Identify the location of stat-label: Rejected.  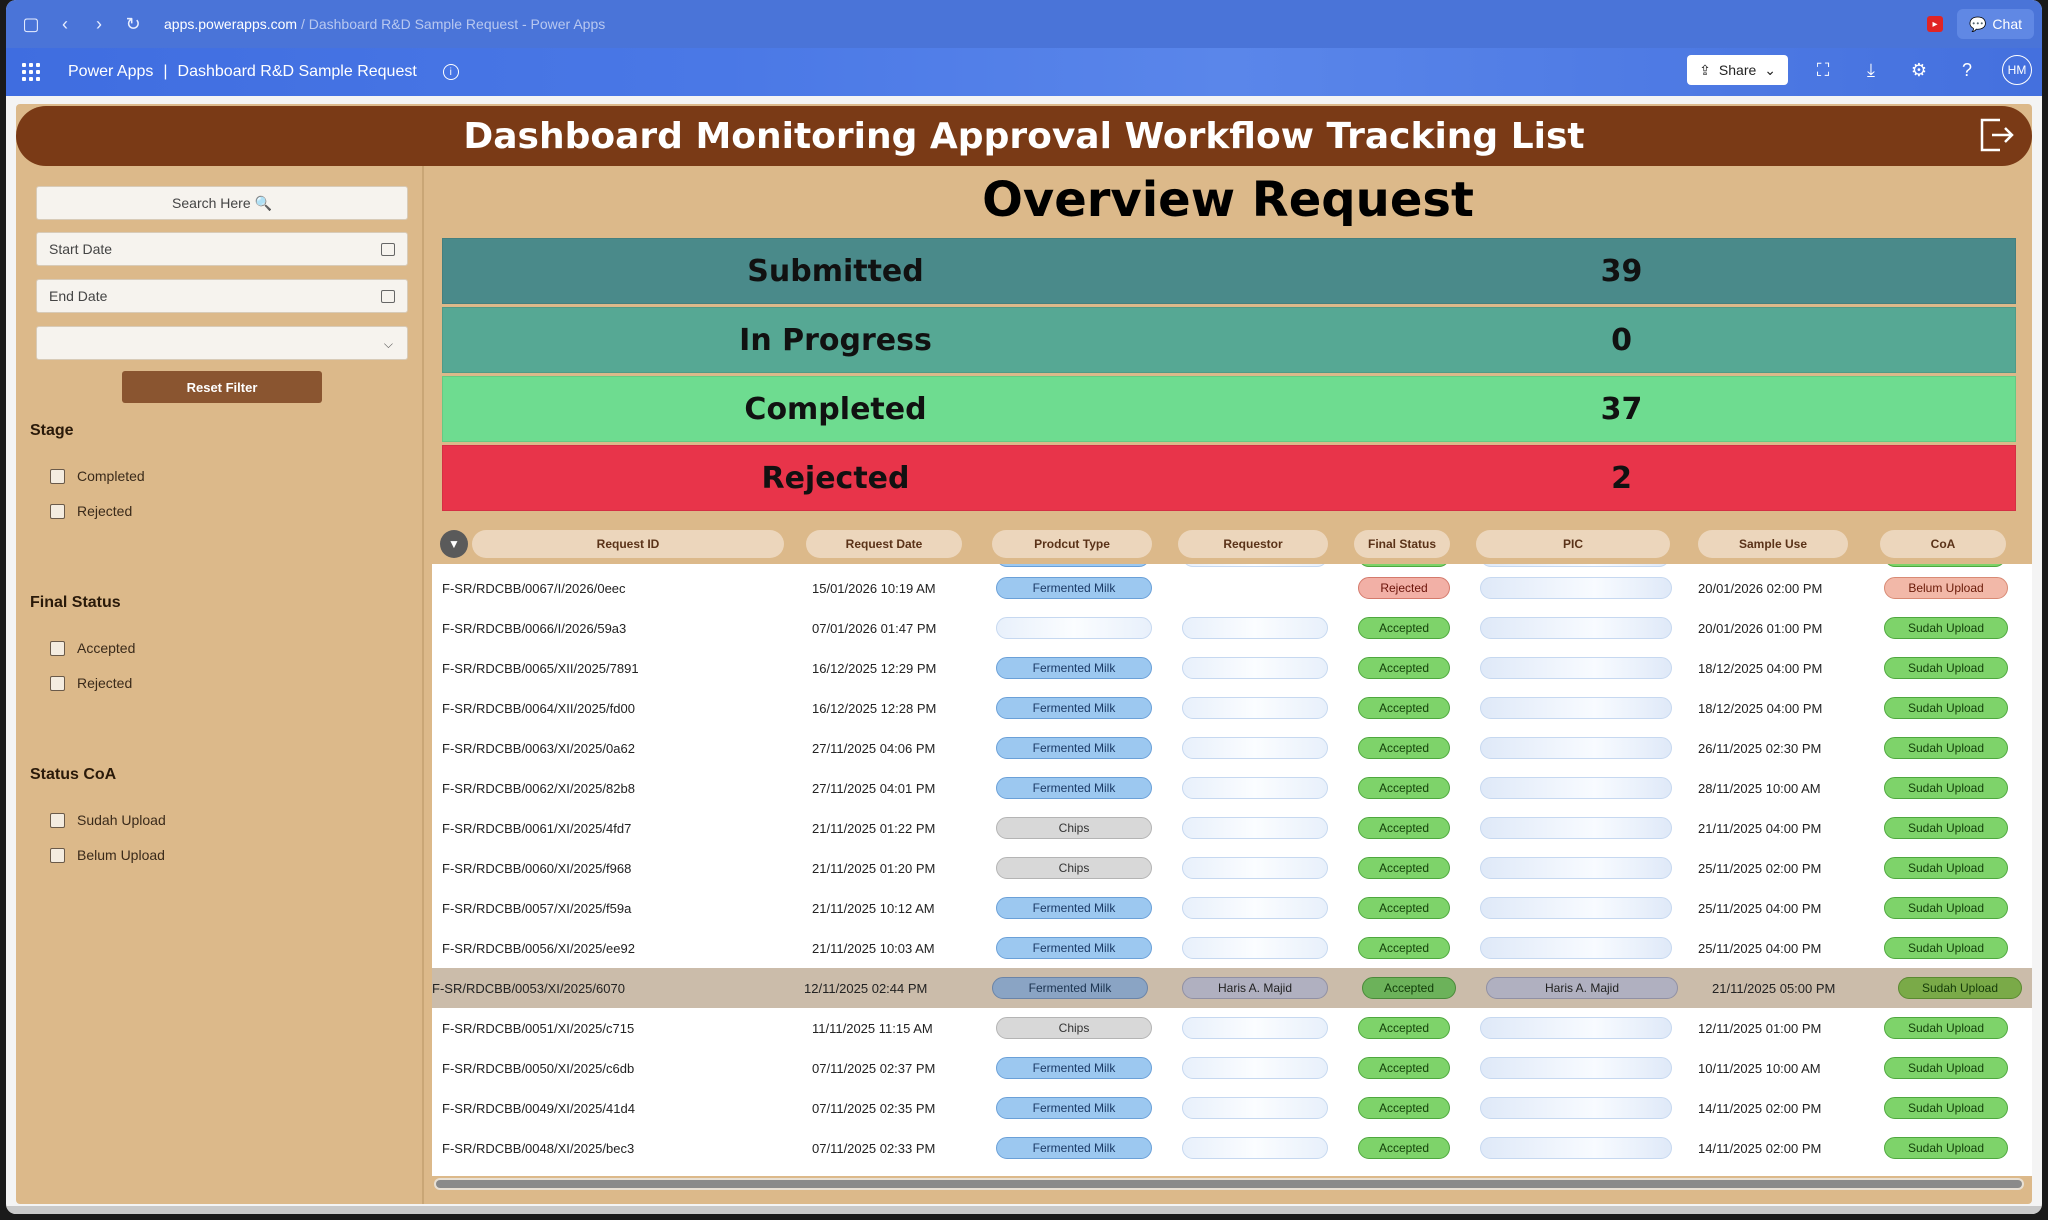
(835, 478).